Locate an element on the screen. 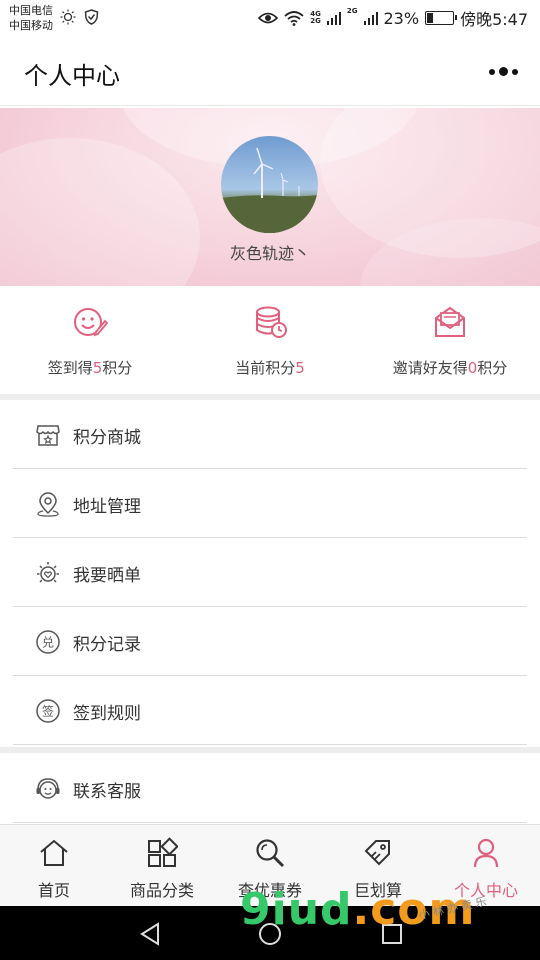 The width and height of the screenshot is (540, 960). sun-heart-icon is located at coordinates (48, 572).